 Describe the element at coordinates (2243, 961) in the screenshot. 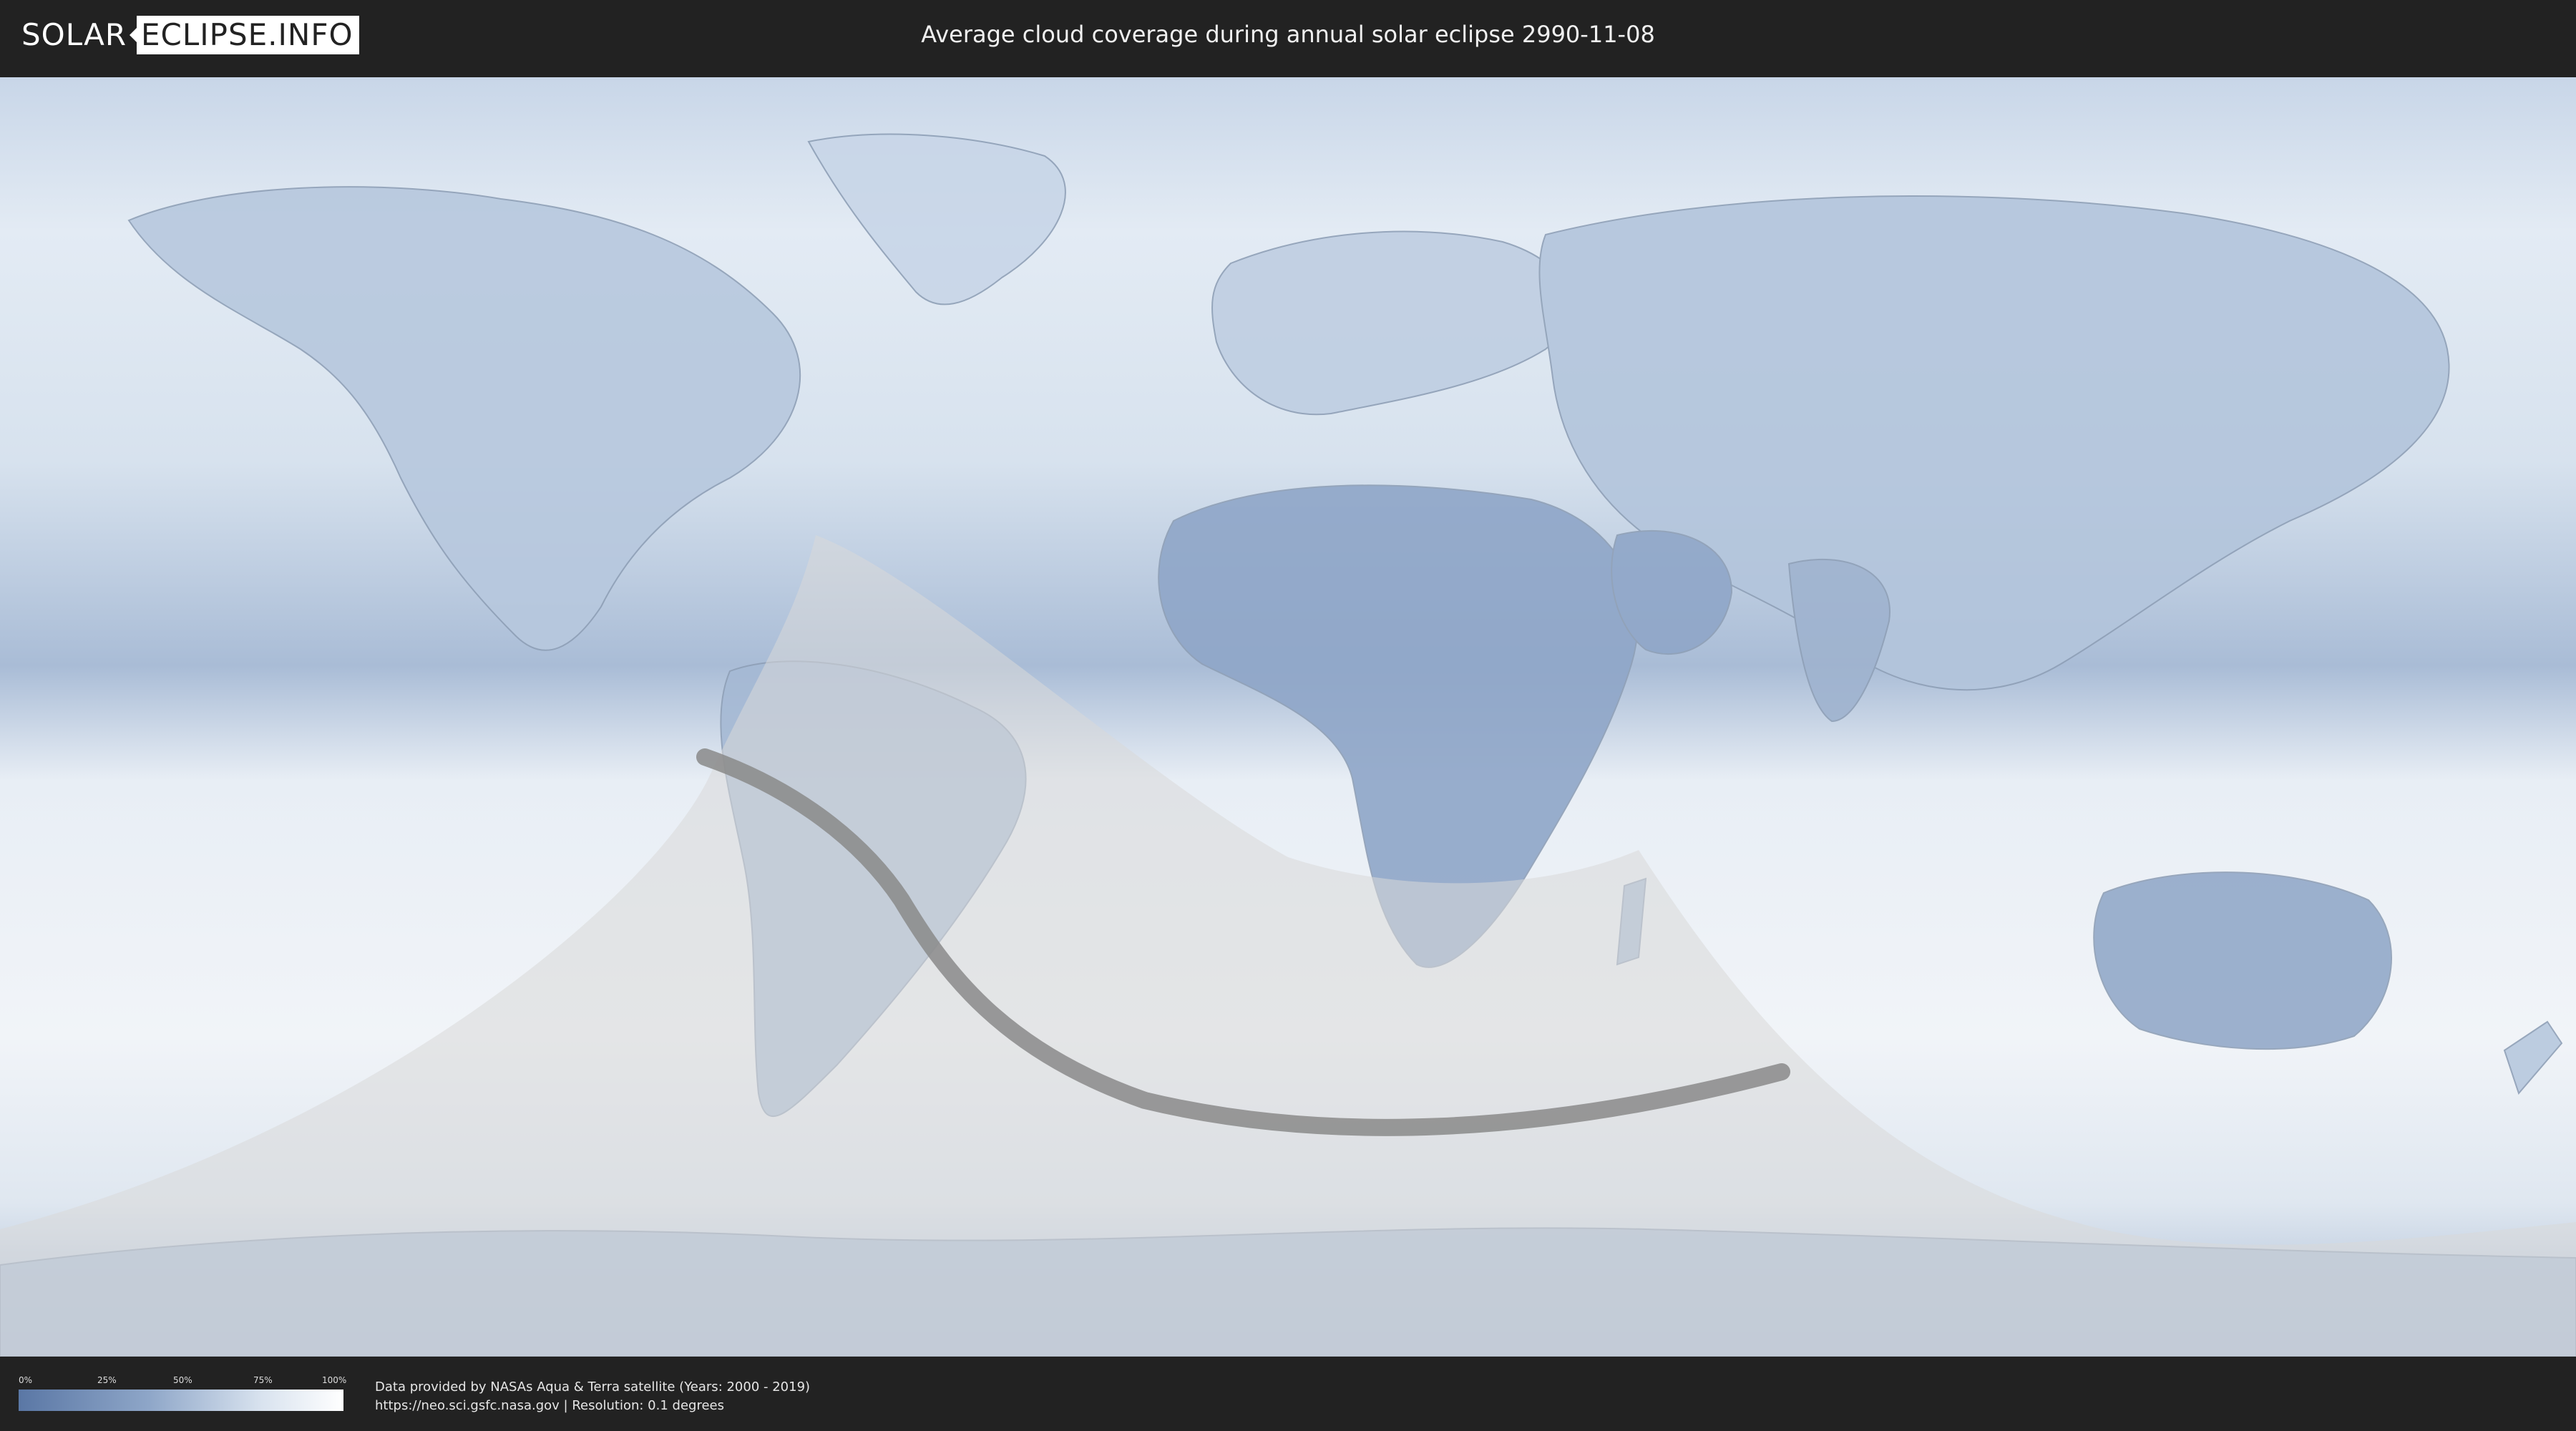

I see `australia` at that location.